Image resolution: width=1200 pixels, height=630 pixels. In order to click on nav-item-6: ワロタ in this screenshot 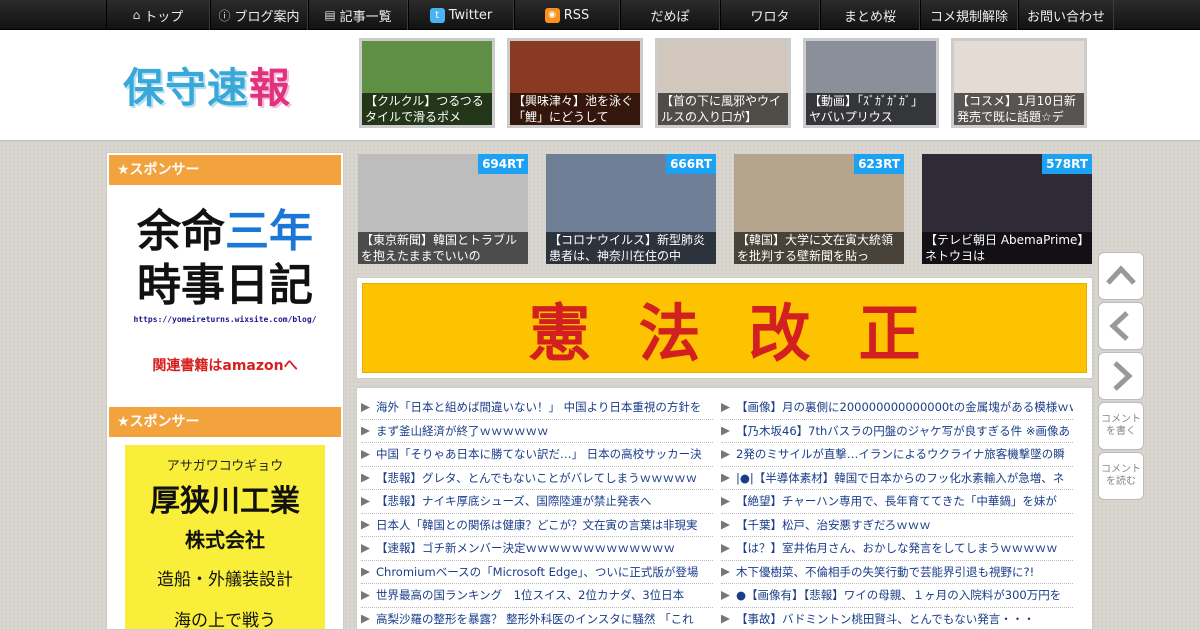, I will do `click(770, 15)`.